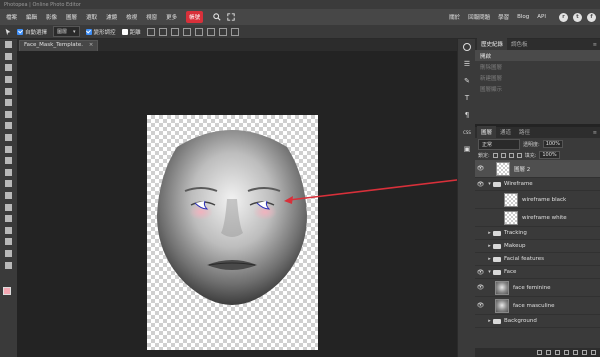  I want to click on image-icon: ▣, so click(467, 149).